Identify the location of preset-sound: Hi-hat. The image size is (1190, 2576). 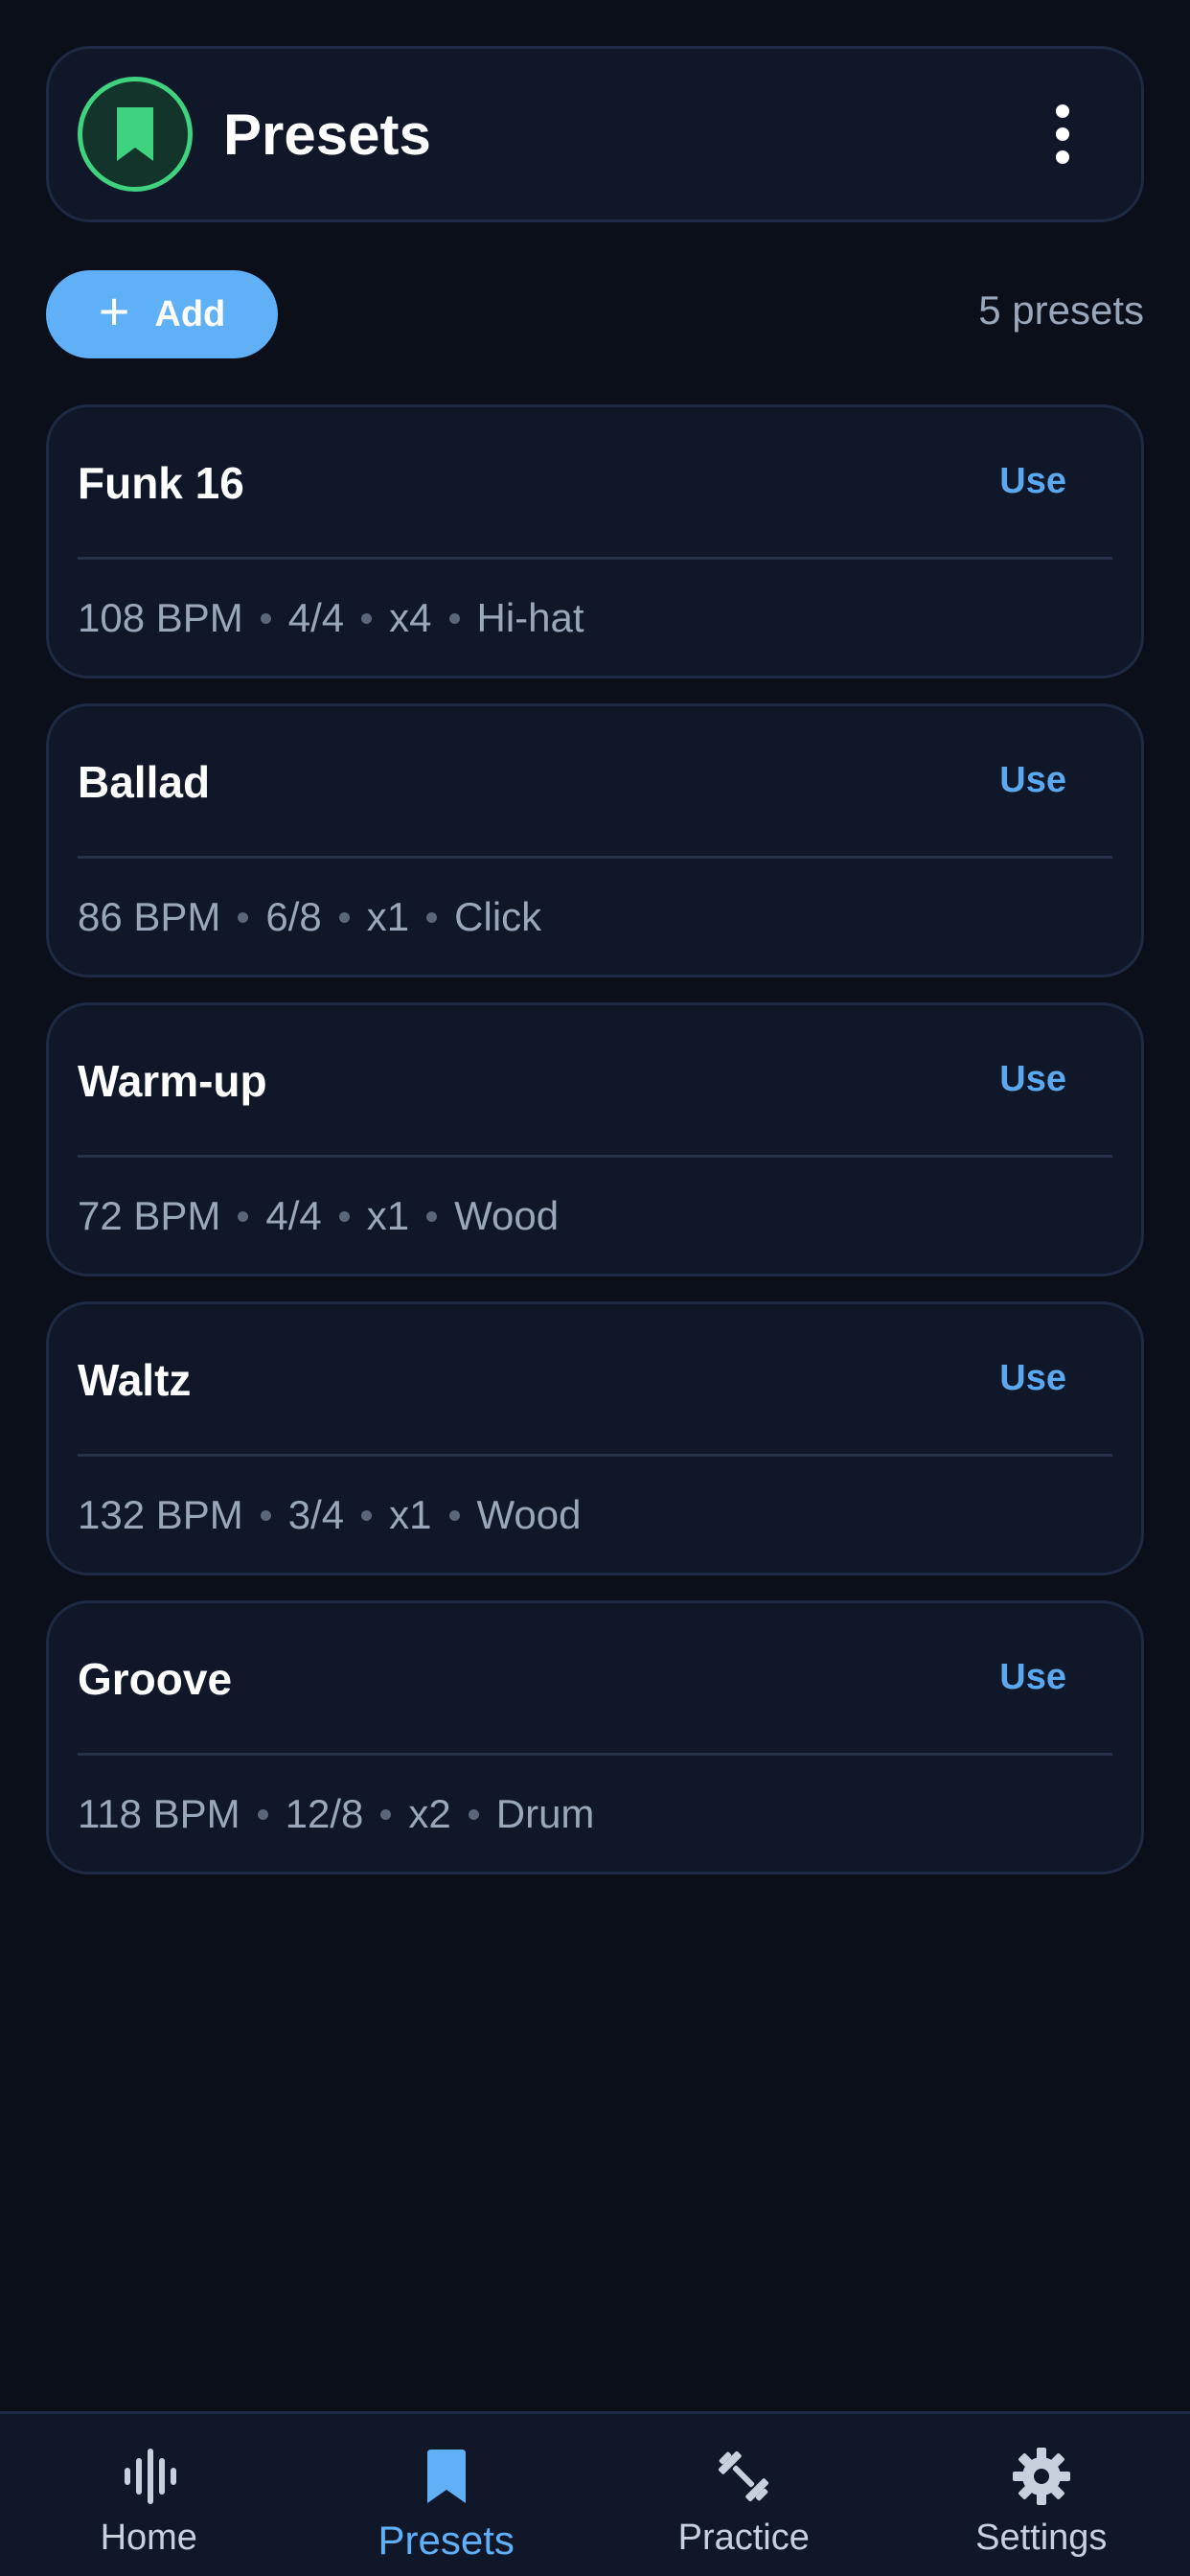
(530, 617).